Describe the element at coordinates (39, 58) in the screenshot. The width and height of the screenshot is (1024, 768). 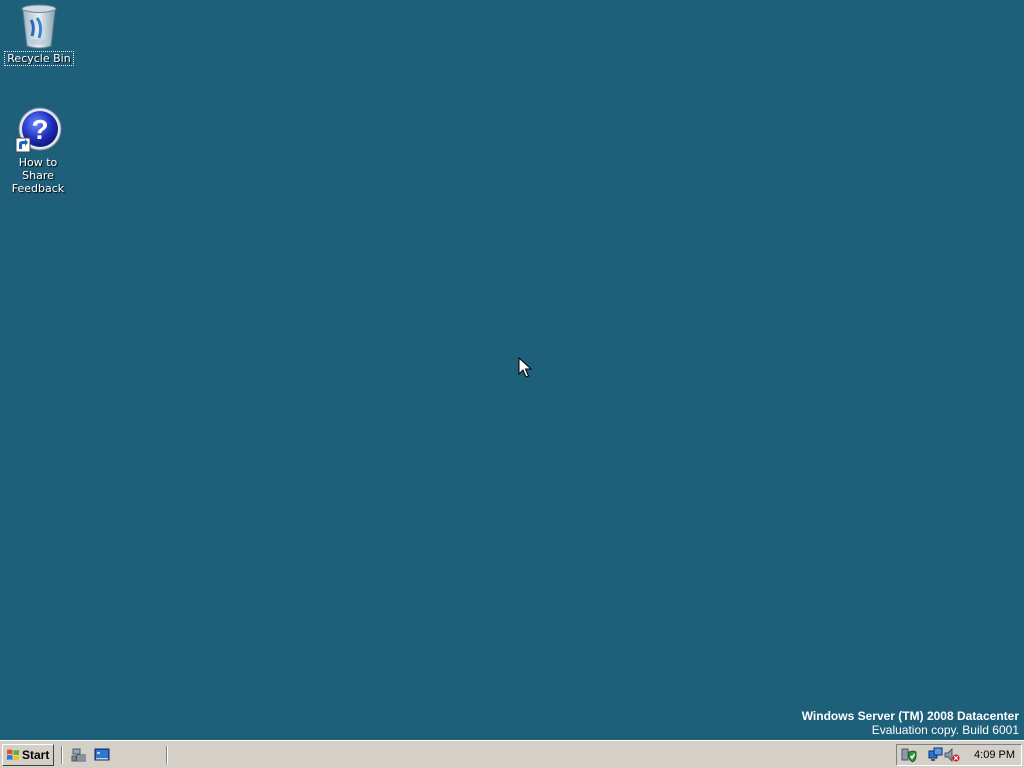
I see `desktop-icon-label: Recycle Bin` at that location.